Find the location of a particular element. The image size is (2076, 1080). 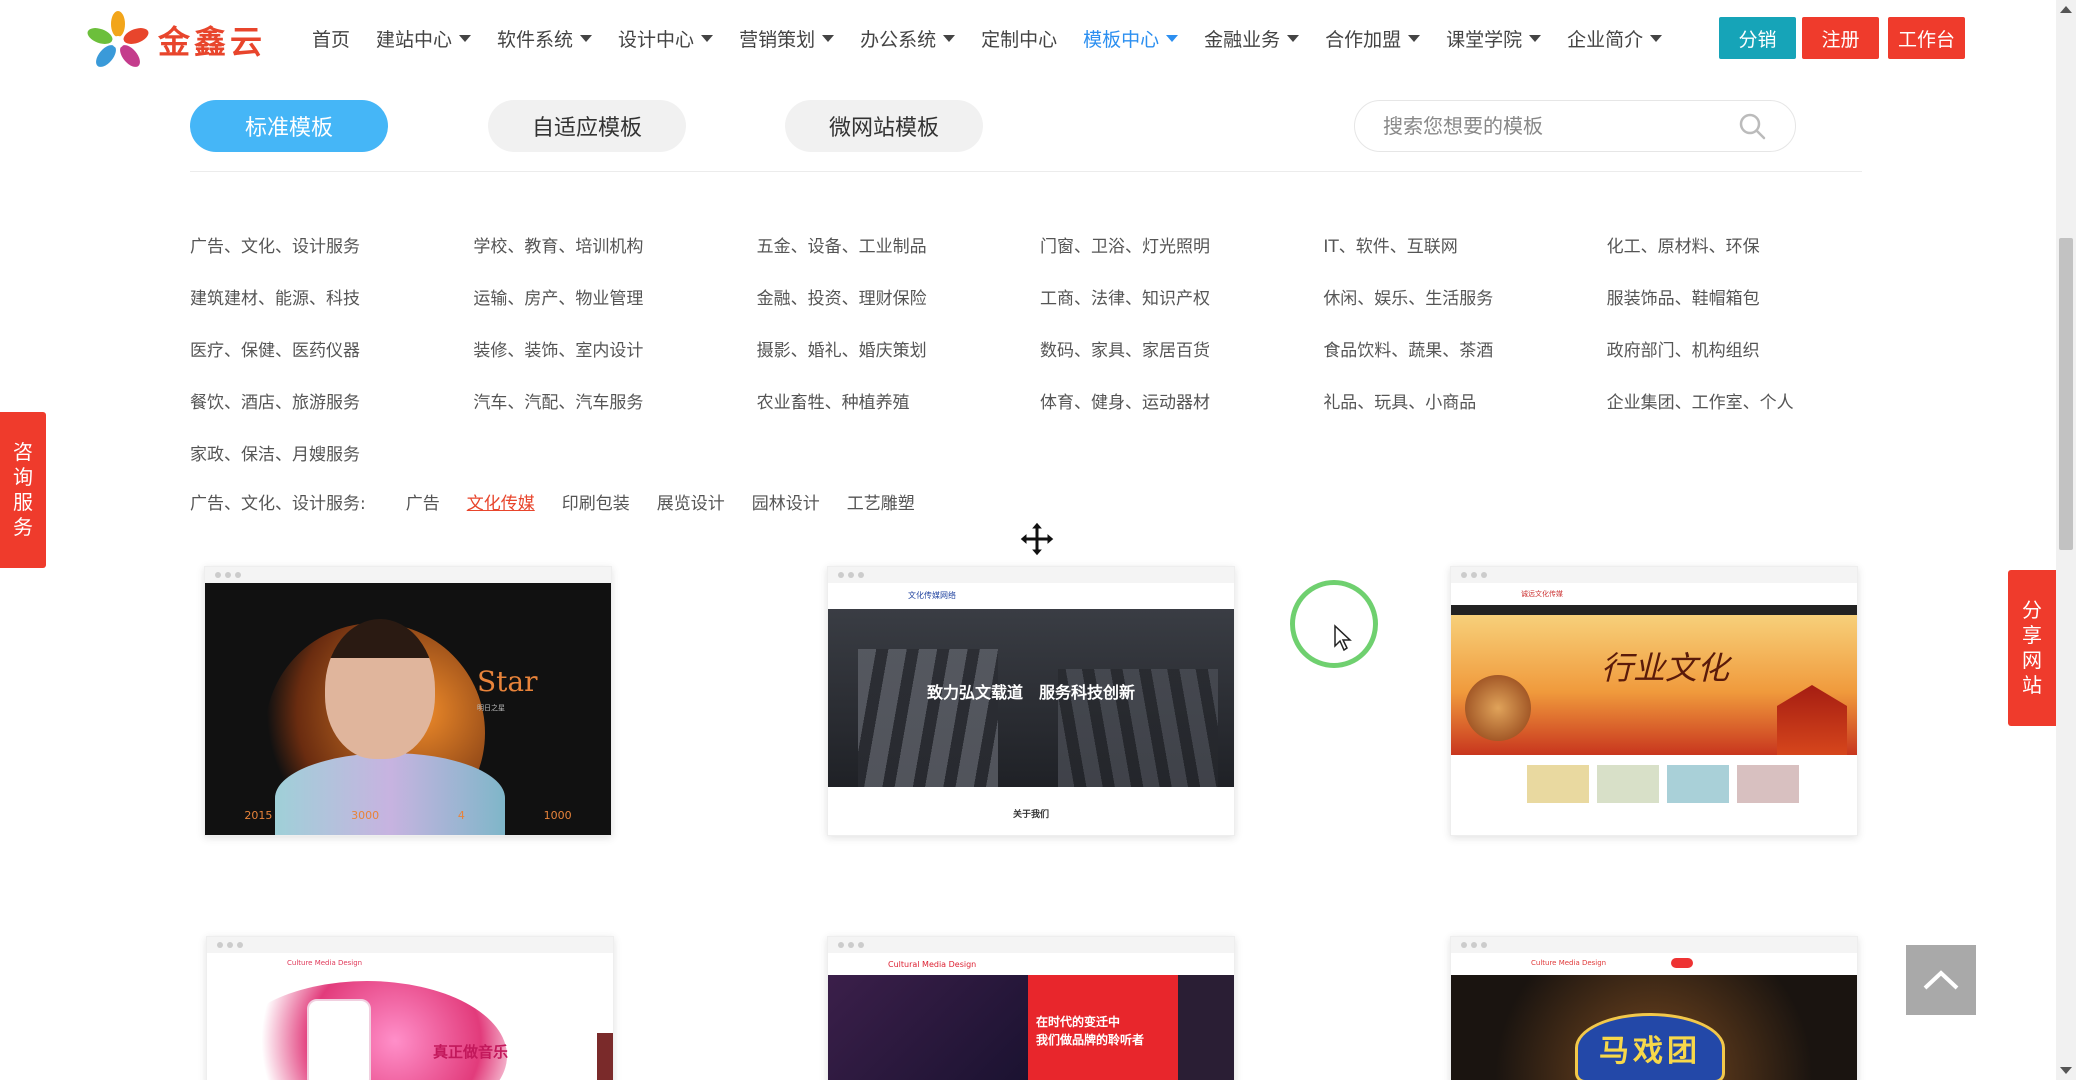

category-link: 学校、教育、培训机构 is located at coordinates (614, 244).